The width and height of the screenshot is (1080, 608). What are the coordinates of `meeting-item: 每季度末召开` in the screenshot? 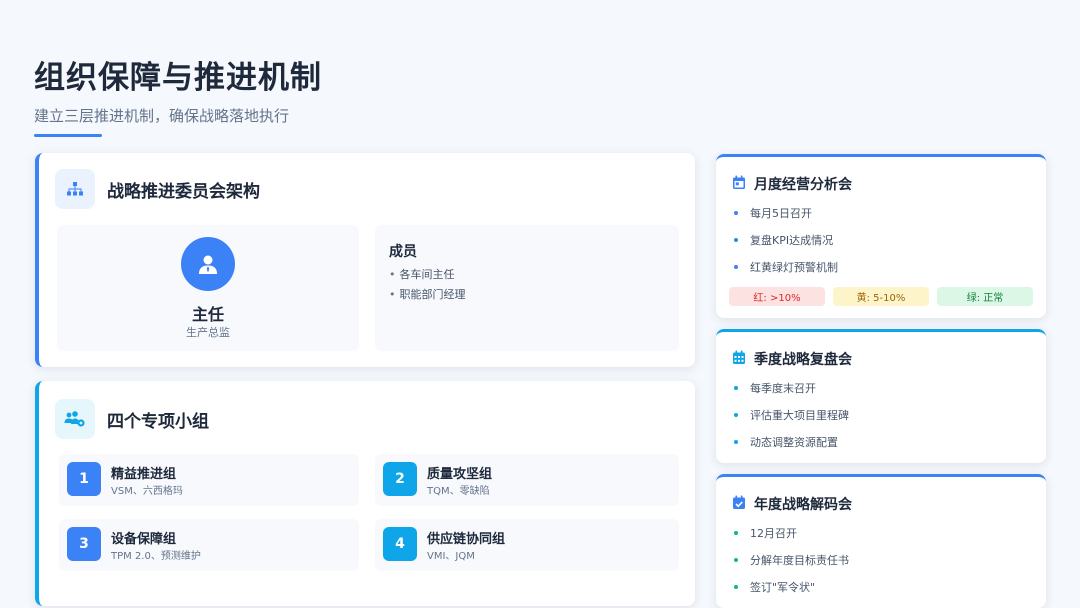 It's located at (775, 388).